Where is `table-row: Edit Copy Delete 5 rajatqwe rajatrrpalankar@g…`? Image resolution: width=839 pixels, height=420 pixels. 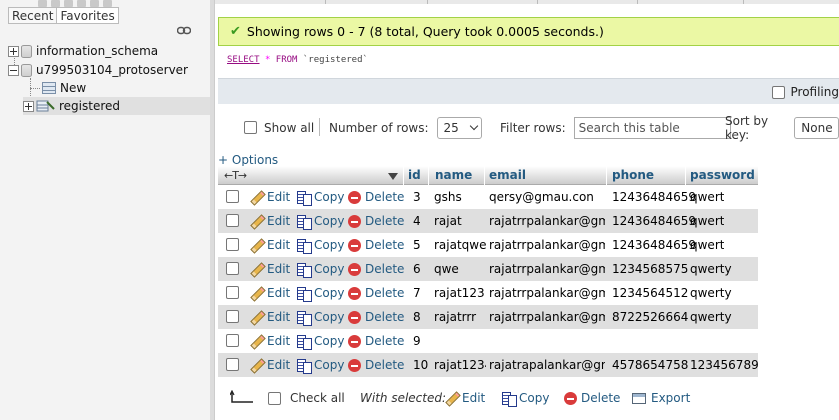 table-row: Edit Copy Delete 5 rajatqwe rajatrrpalankar@g… is located at coordinates (488, 245).